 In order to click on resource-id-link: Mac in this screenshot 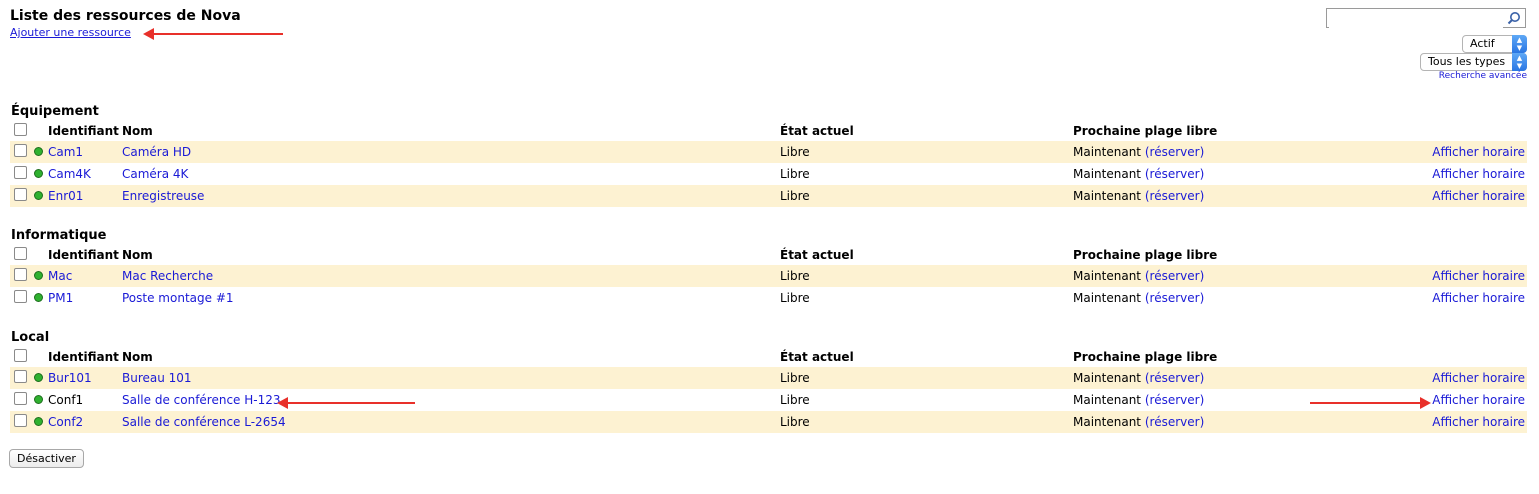, I will do `click(60, 276)`.